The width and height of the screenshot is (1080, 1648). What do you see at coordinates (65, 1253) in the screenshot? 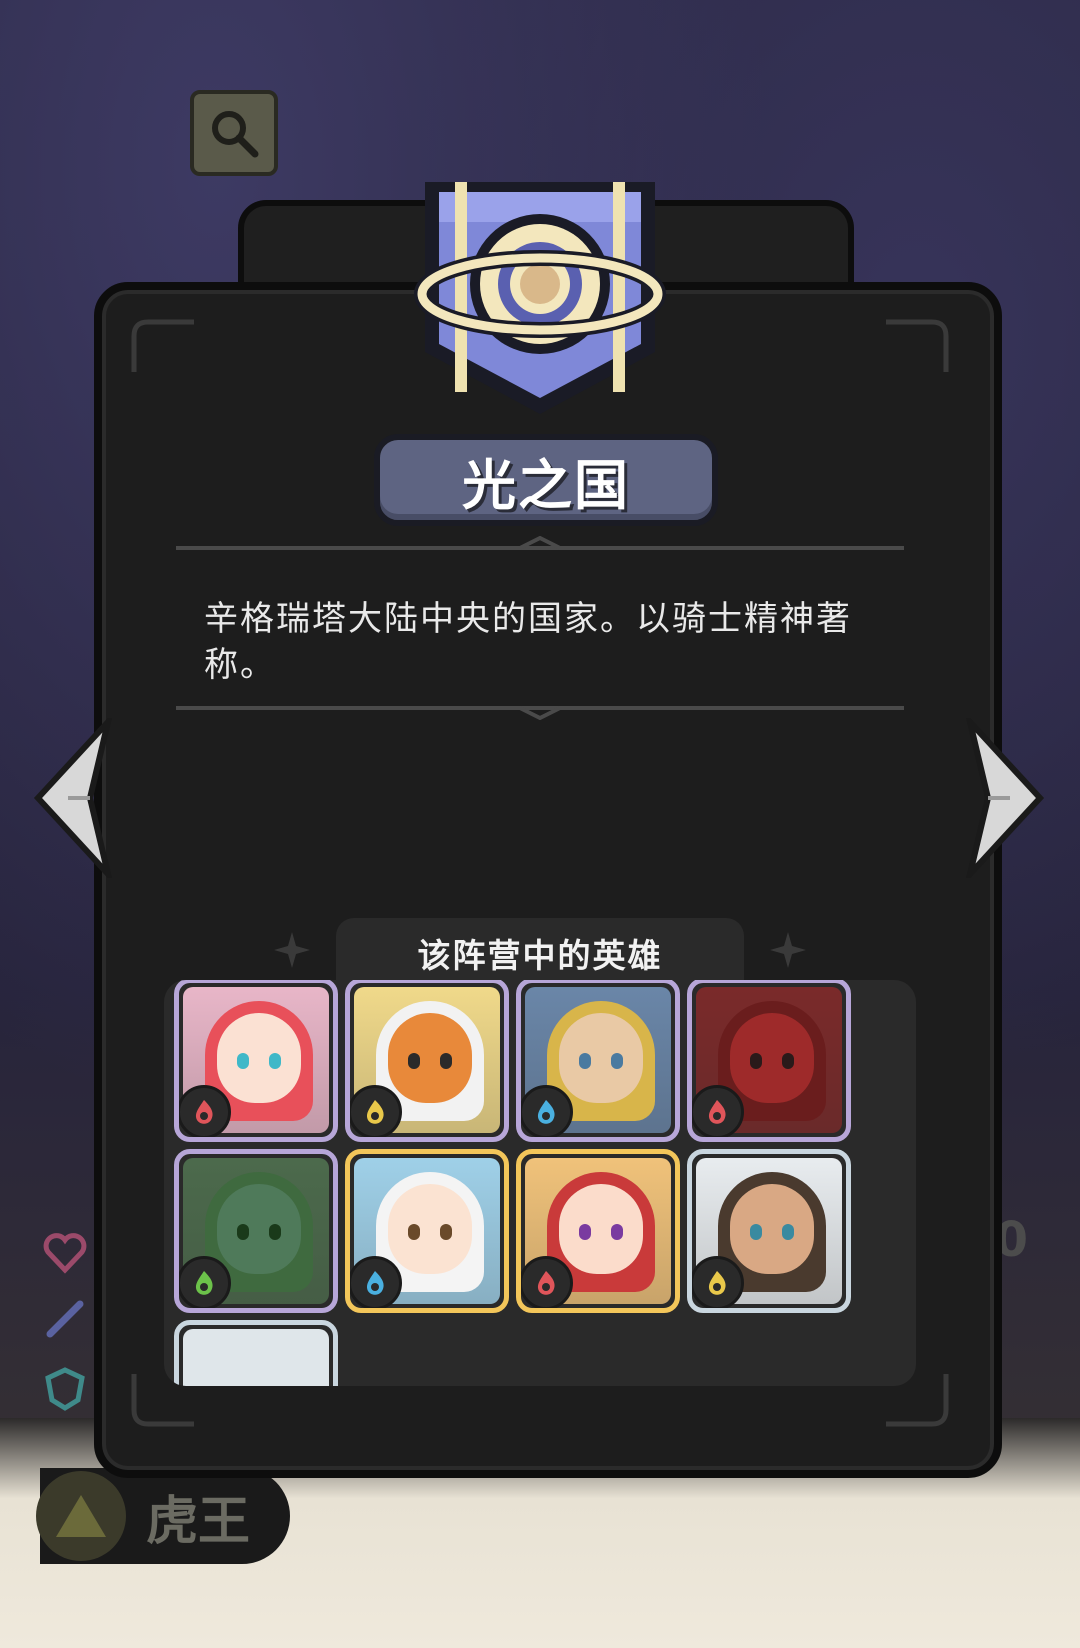
I see `heart-icon` at bounding box center [65, 1253].